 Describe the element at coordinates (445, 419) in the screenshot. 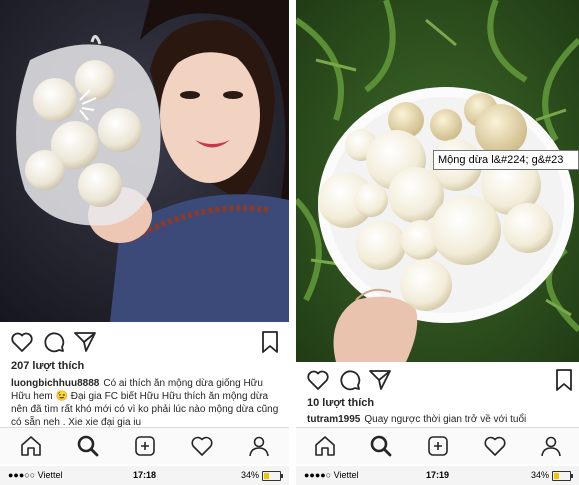

I see `caption-text: Quay ngược thời gian trở về với tuổi` at that location.